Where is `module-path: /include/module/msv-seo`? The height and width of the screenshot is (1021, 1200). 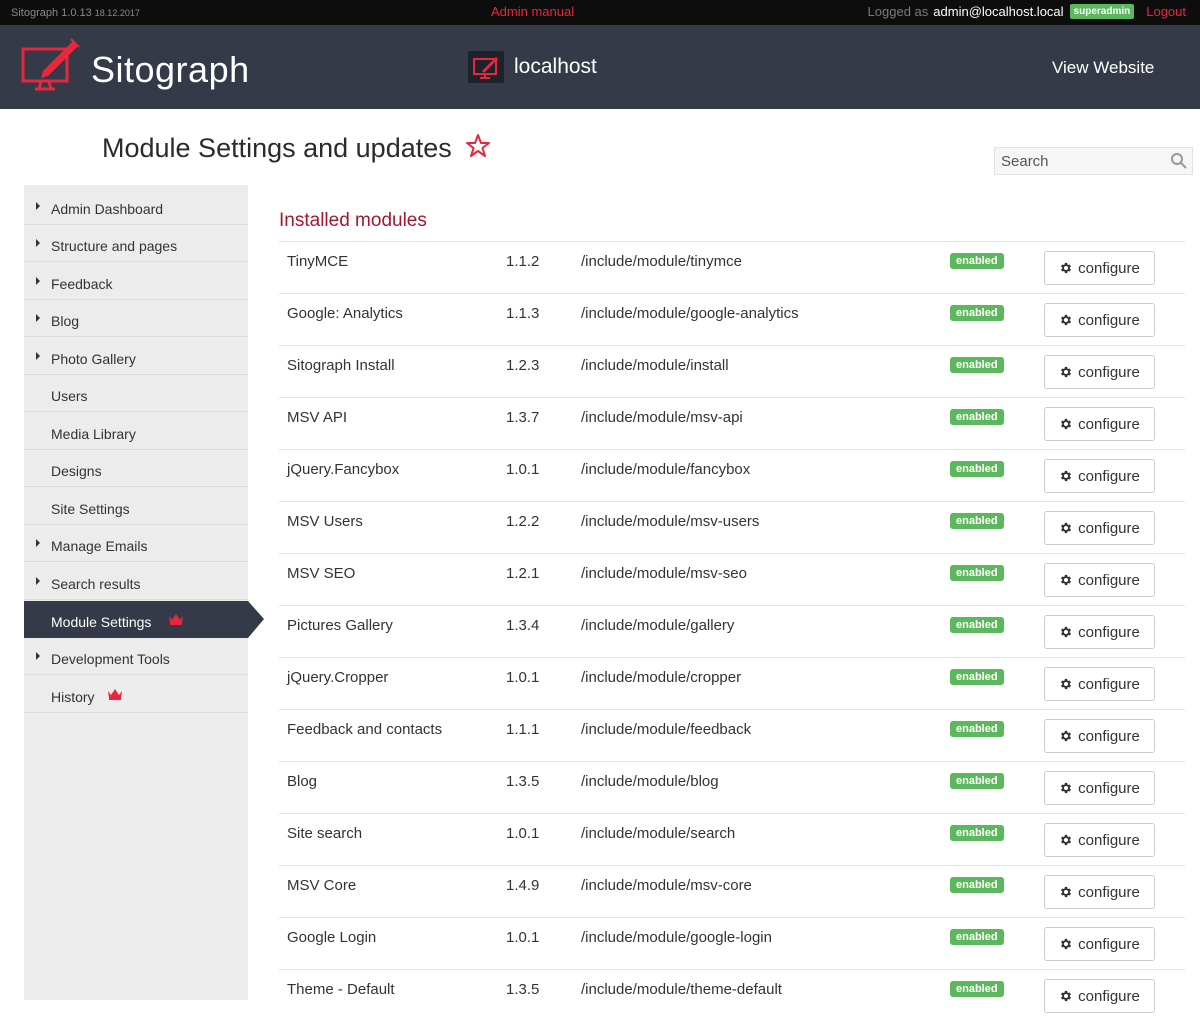 module-path: /include/module/msv-seo is located at coordinates (664, 573).